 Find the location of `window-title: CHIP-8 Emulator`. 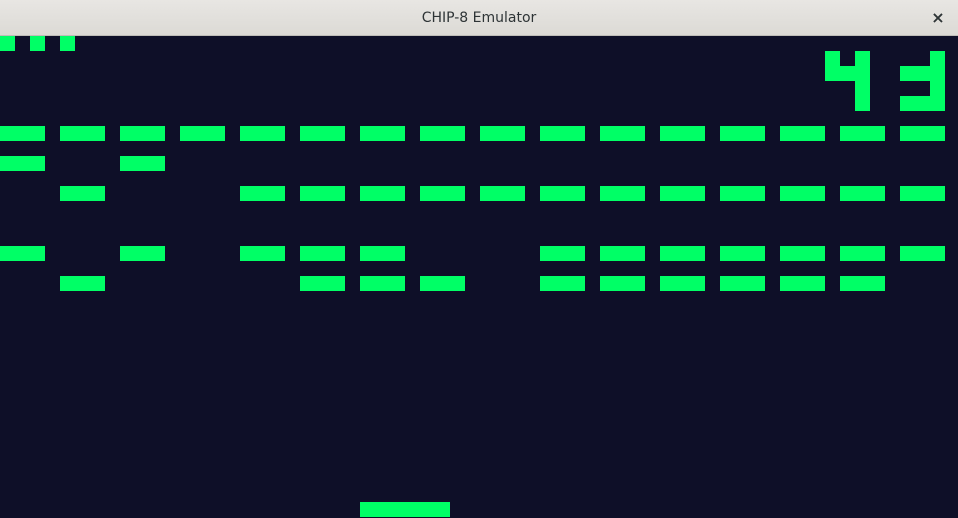

window-title: CHIP-8 Emulator is located at coordinates (479, 18).